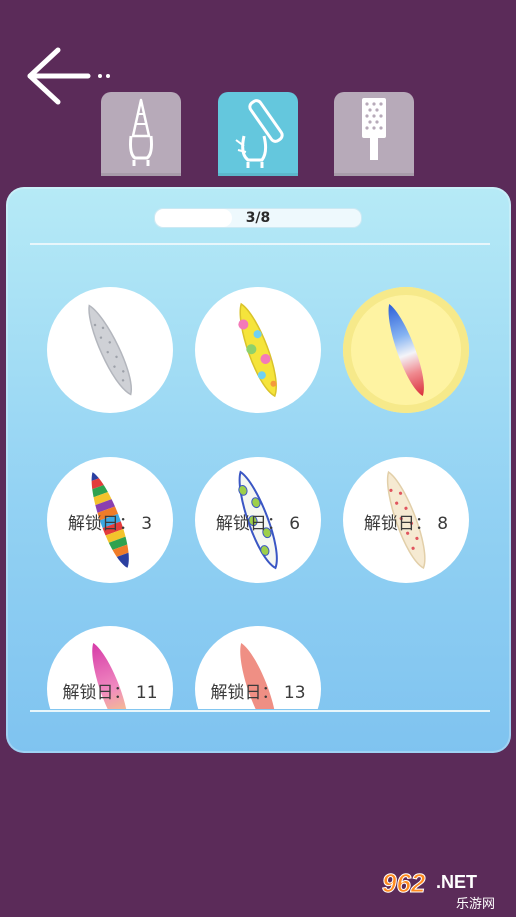  I want to click on nail-shape-icon, so click(141, 132).